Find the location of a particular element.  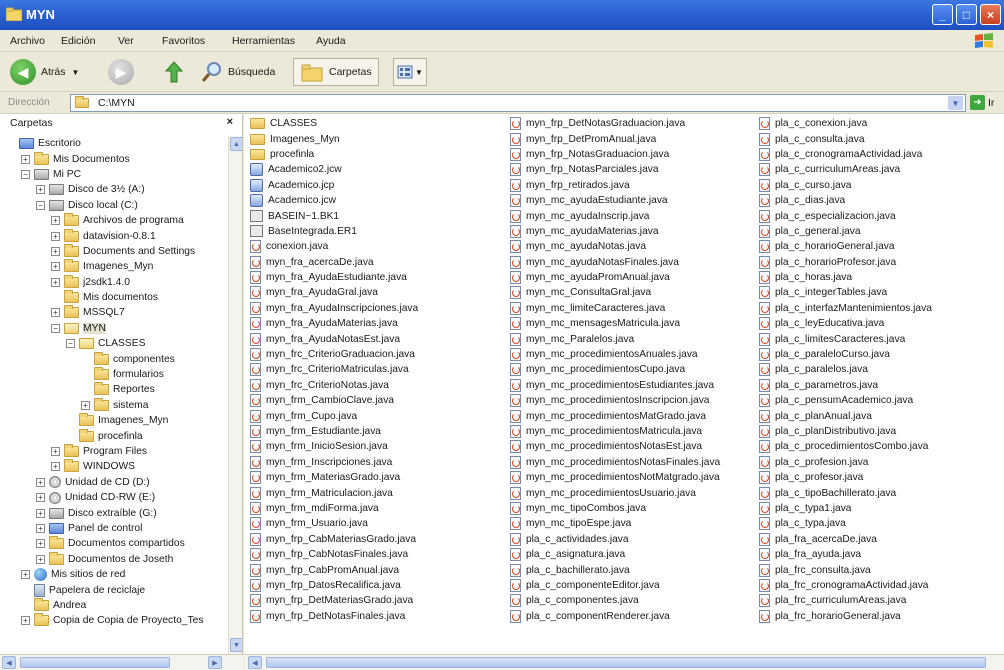

file-item: myn_mc_procedimientosNotasEst.java is located at coordinates (615, 446).